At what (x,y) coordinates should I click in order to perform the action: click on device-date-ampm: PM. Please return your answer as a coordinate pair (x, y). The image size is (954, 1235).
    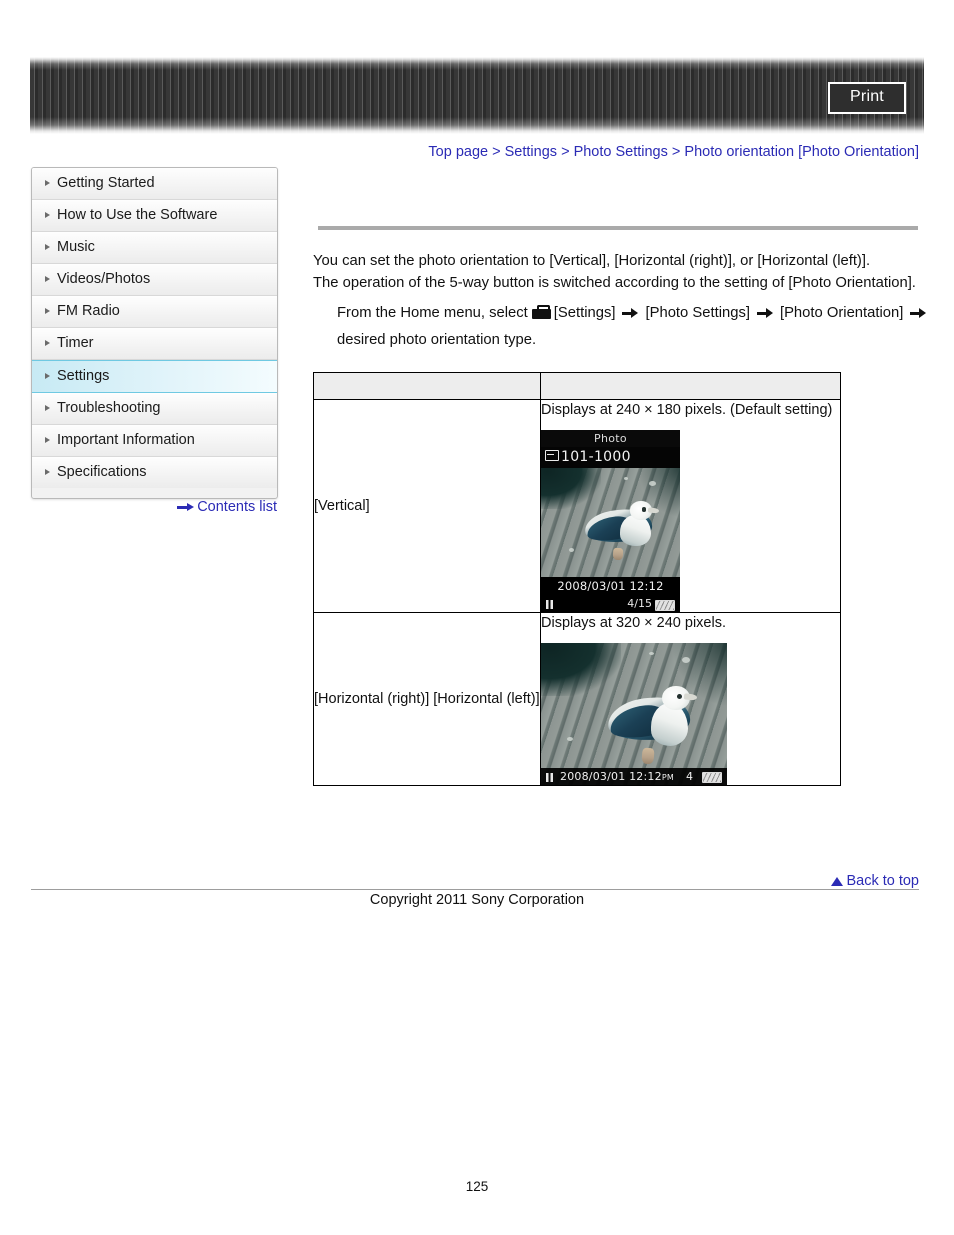
    Looking at the image, I should click on (667, 777).